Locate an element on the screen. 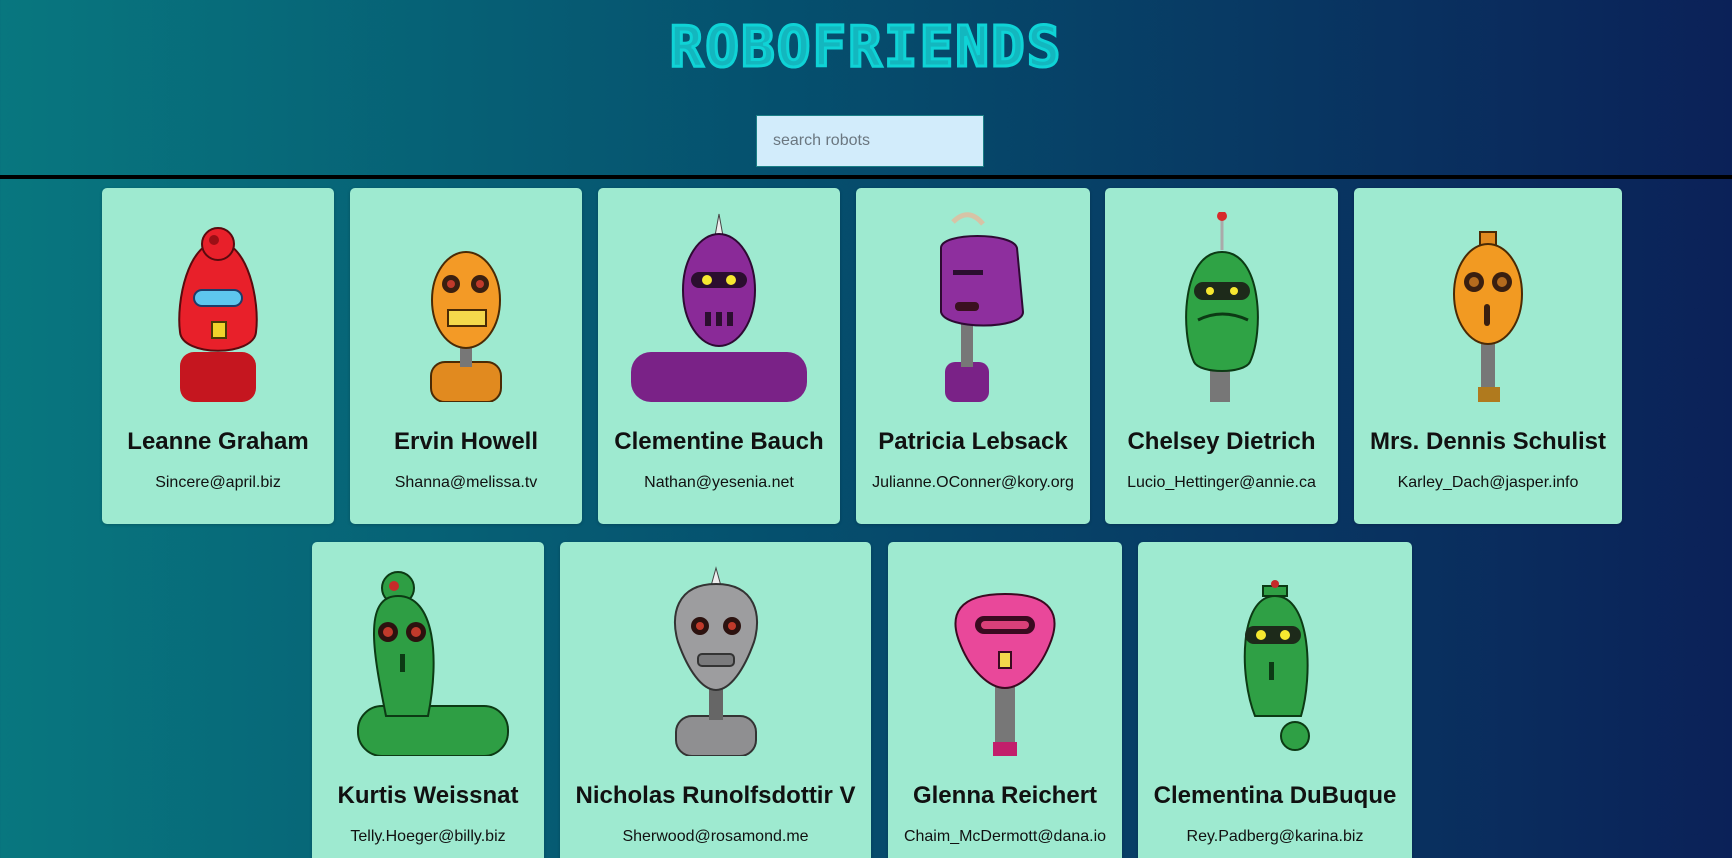 This screenshot has width=1732, height=858. robot-name: Glenna Reichert is located at coordinates (1005, 795).